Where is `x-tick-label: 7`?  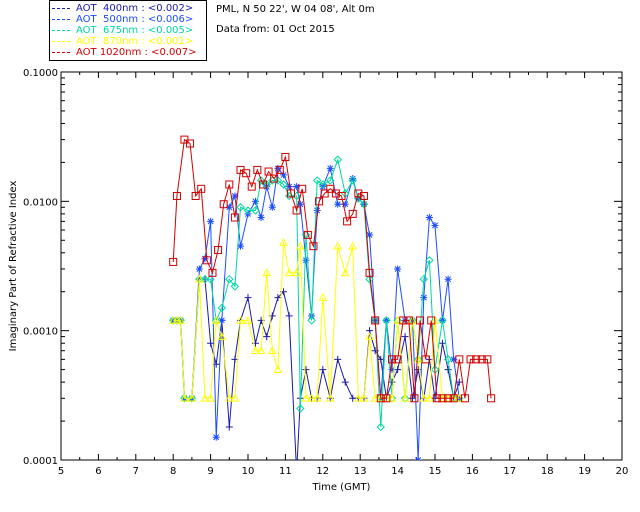
x-tick-label: 7 is located at coordinates (136, 471).